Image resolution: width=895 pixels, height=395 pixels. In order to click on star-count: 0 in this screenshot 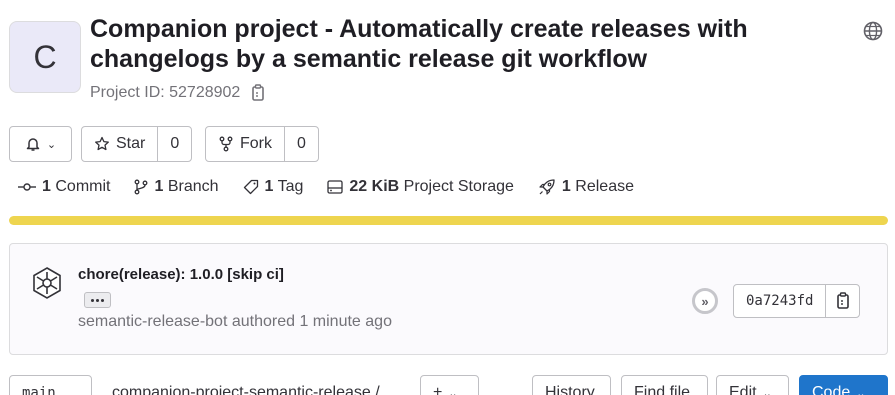, I will do `click(174, 144)`.